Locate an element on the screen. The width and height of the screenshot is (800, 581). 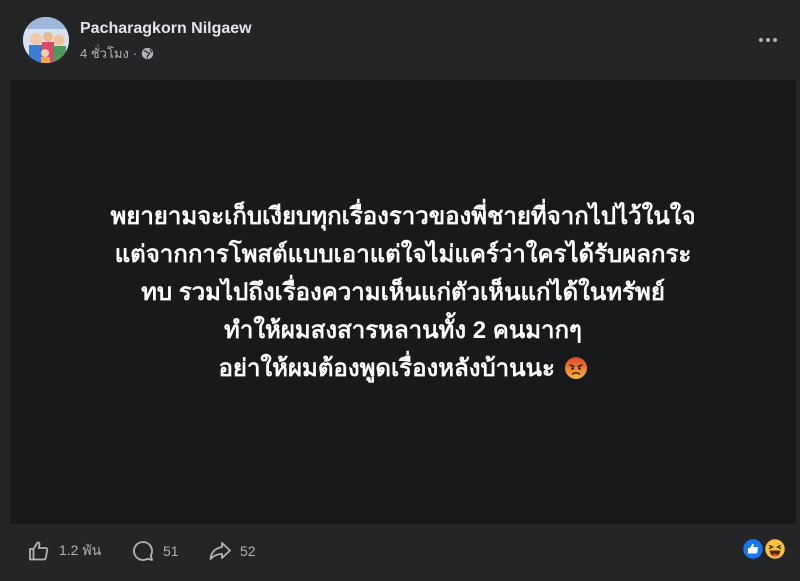
comment-count: 51 is located at coordinates (171, 551).